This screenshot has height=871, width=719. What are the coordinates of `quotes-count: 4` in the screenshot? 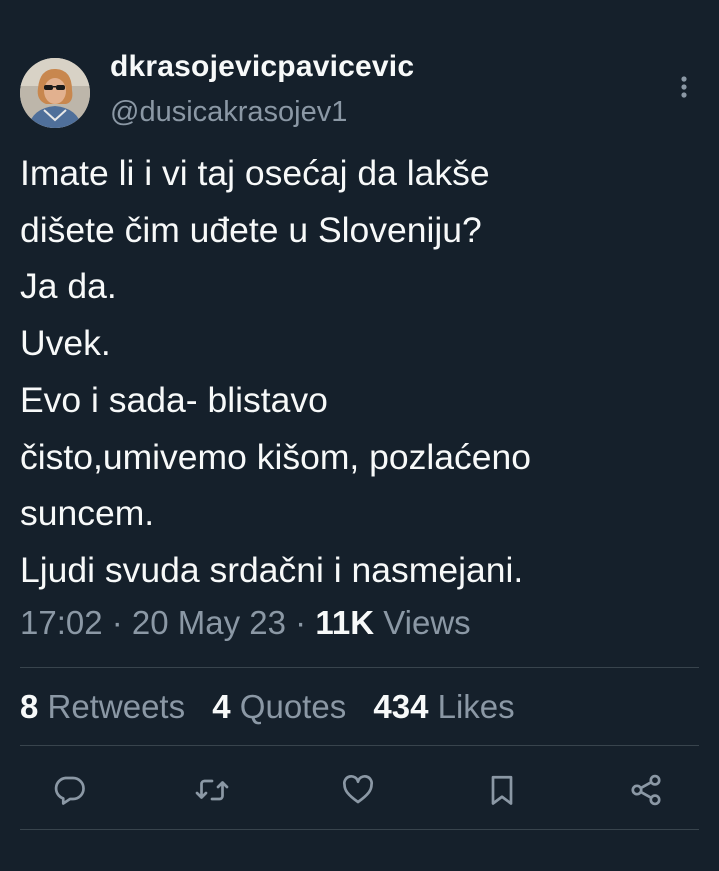 It's located at (221, 706).